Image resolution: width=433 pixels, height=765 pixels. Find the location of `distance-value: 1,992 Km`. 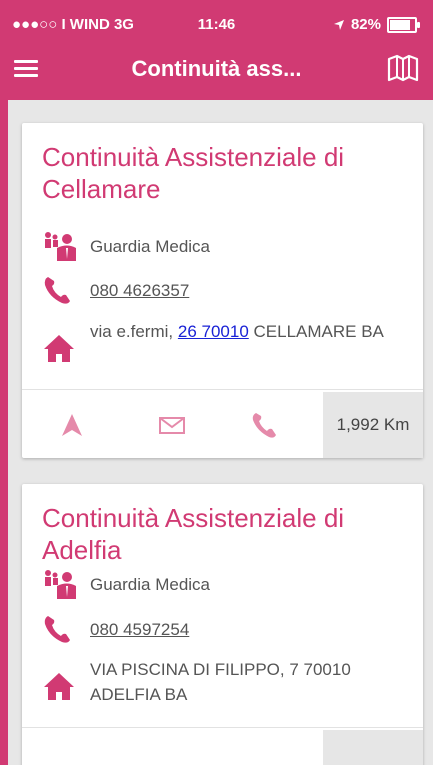

distance-value: 1,992 Km is located at coordinates (373, 424).